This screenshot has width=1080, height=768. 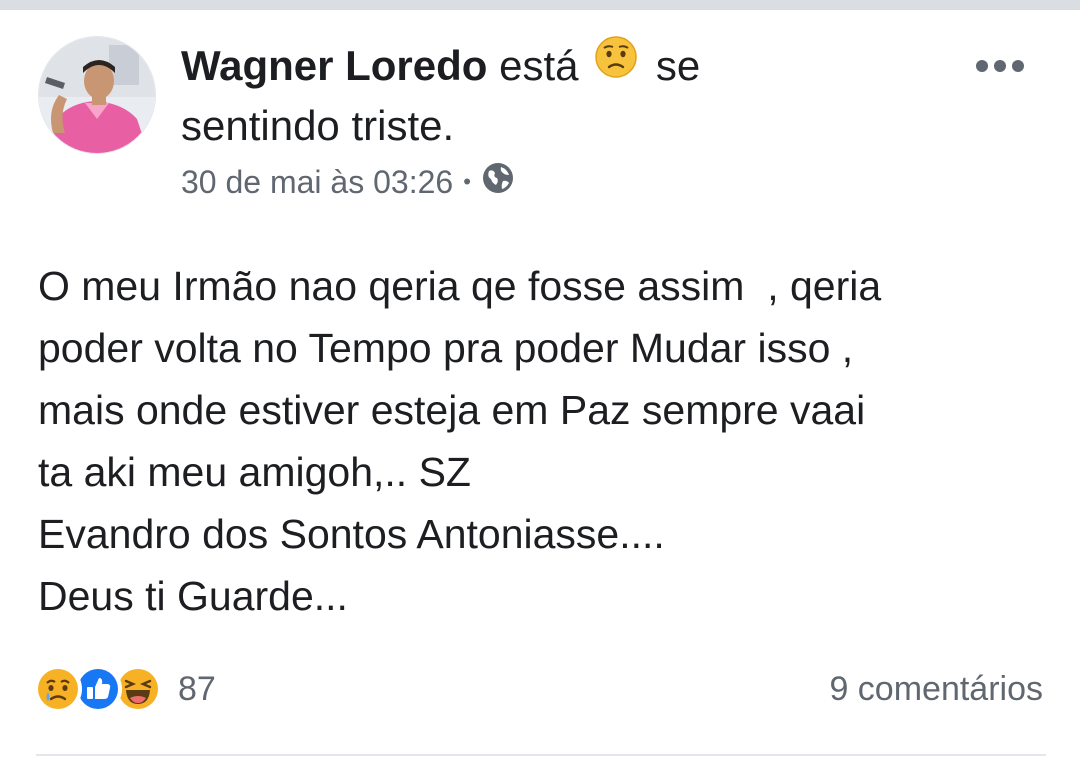 I want to click on avatar-image, so click(x=97, y=95).